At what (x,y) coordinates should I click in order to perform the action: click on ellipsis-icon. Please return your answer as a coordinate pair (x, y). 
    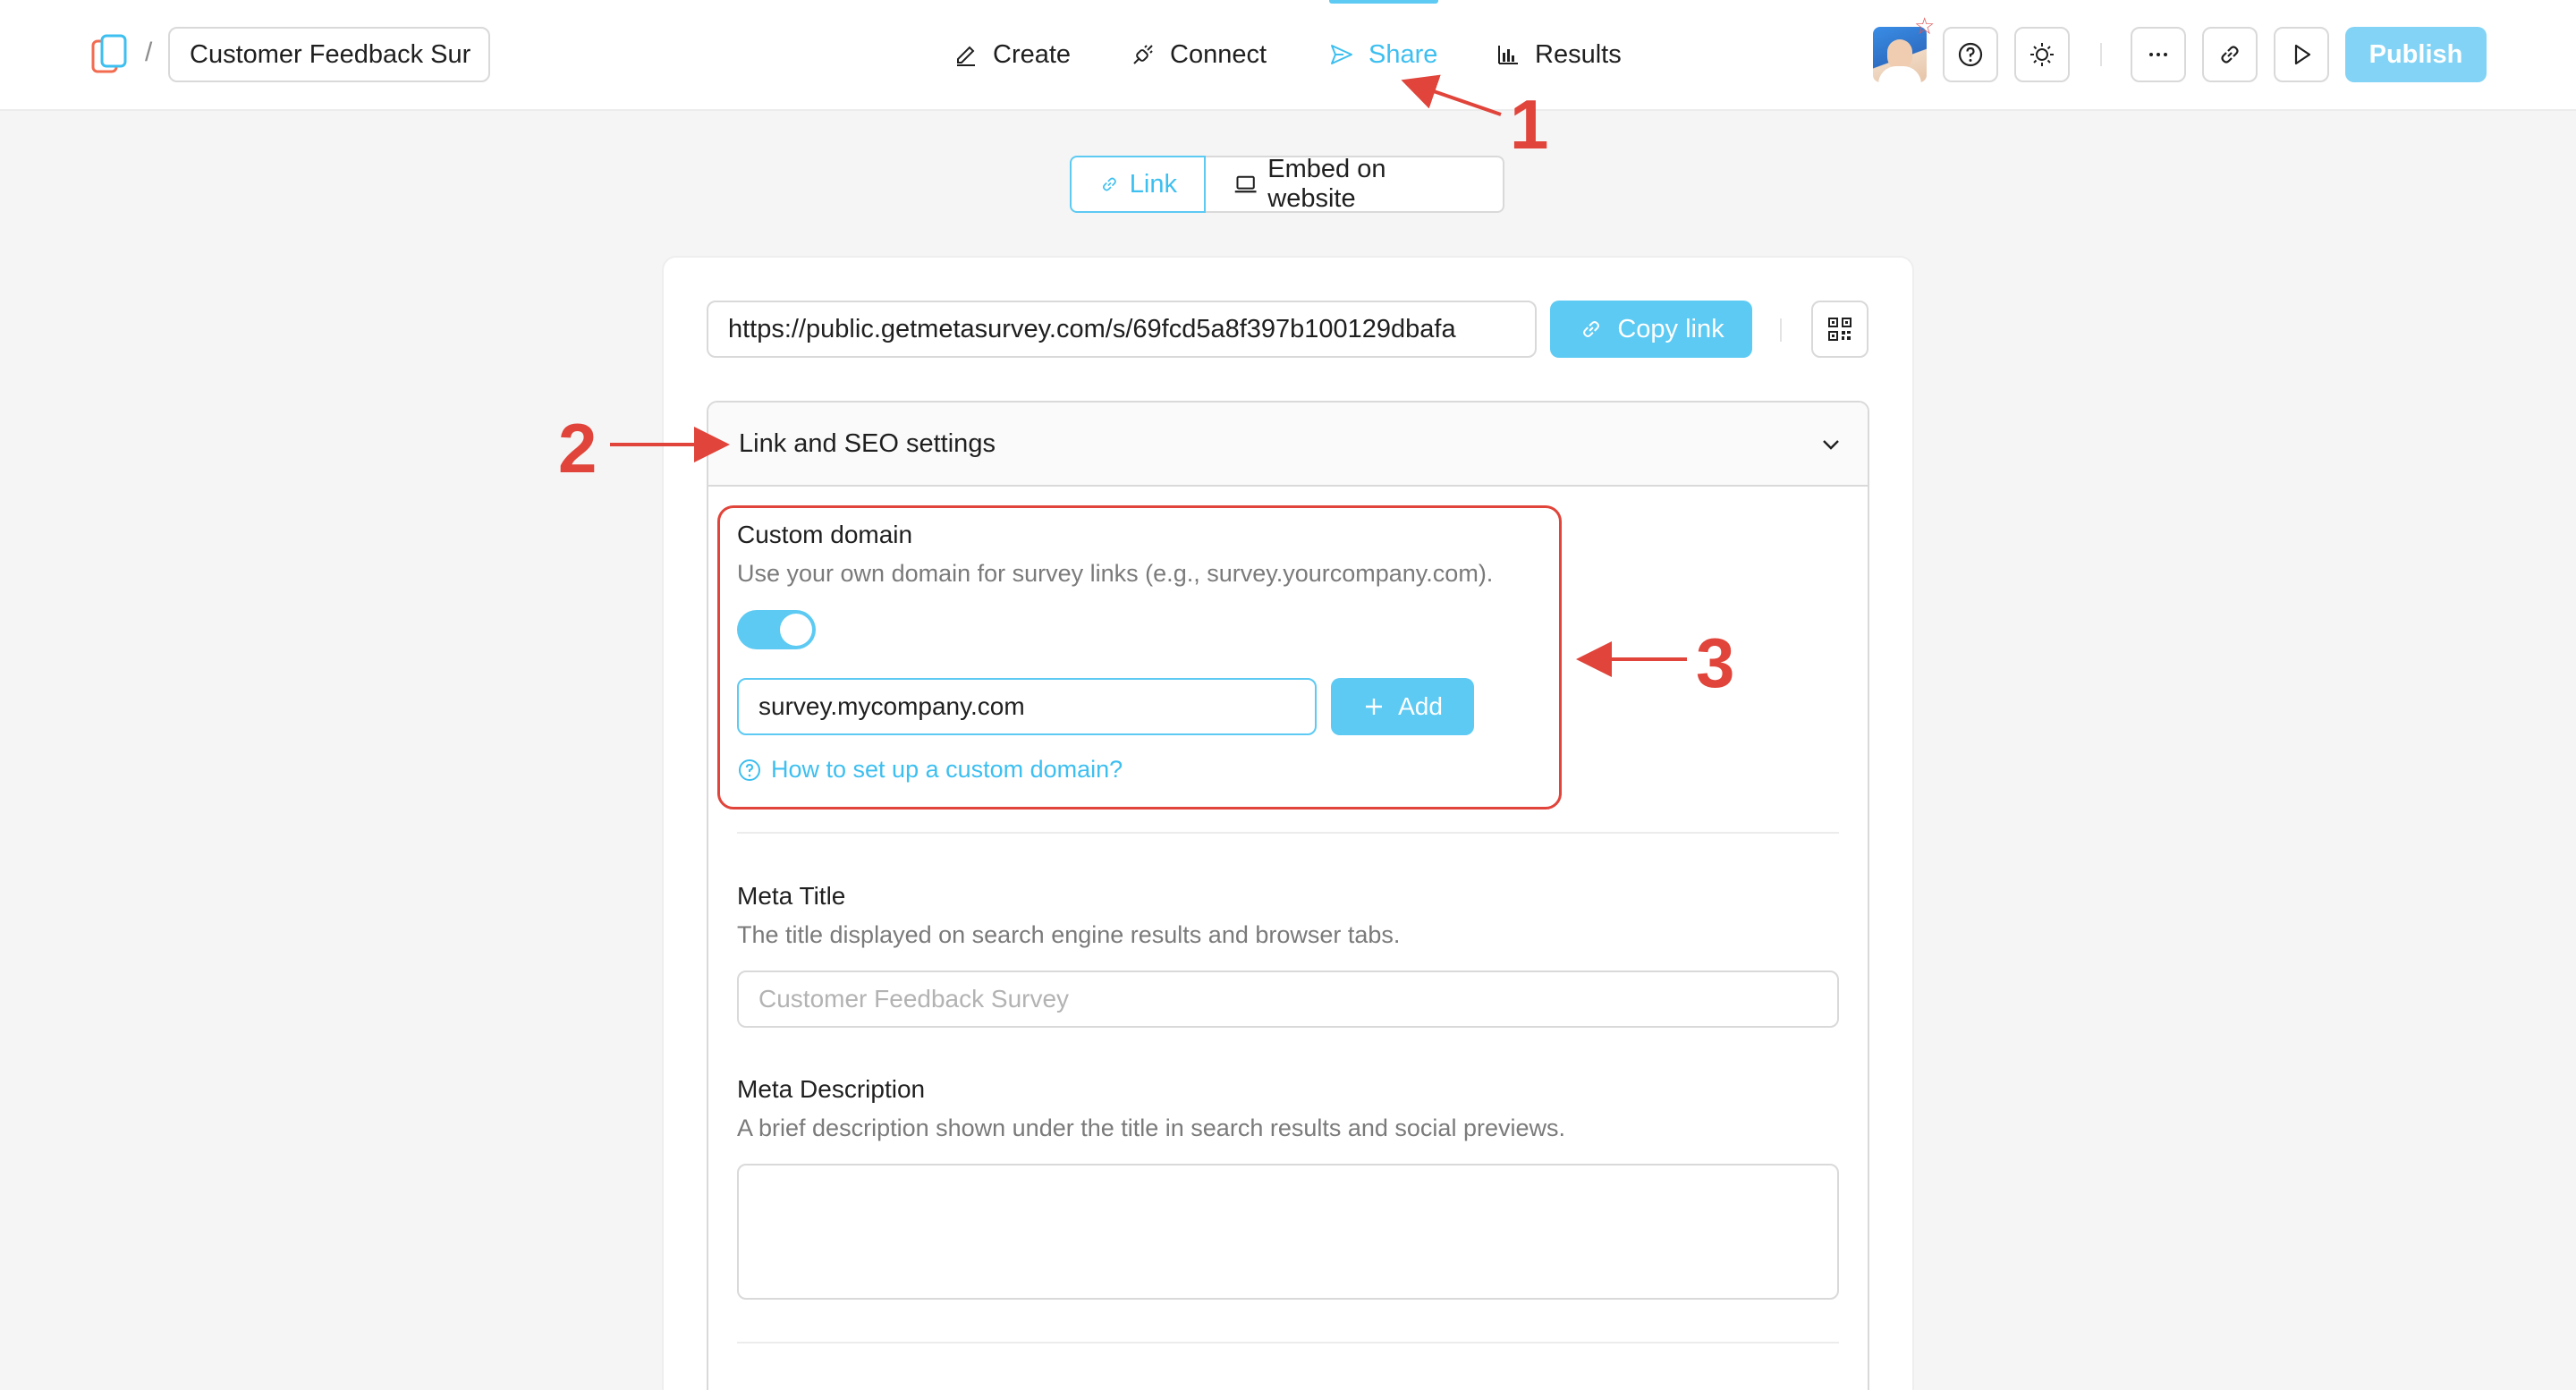
    Looking at the image, I should click on (2158, 54).